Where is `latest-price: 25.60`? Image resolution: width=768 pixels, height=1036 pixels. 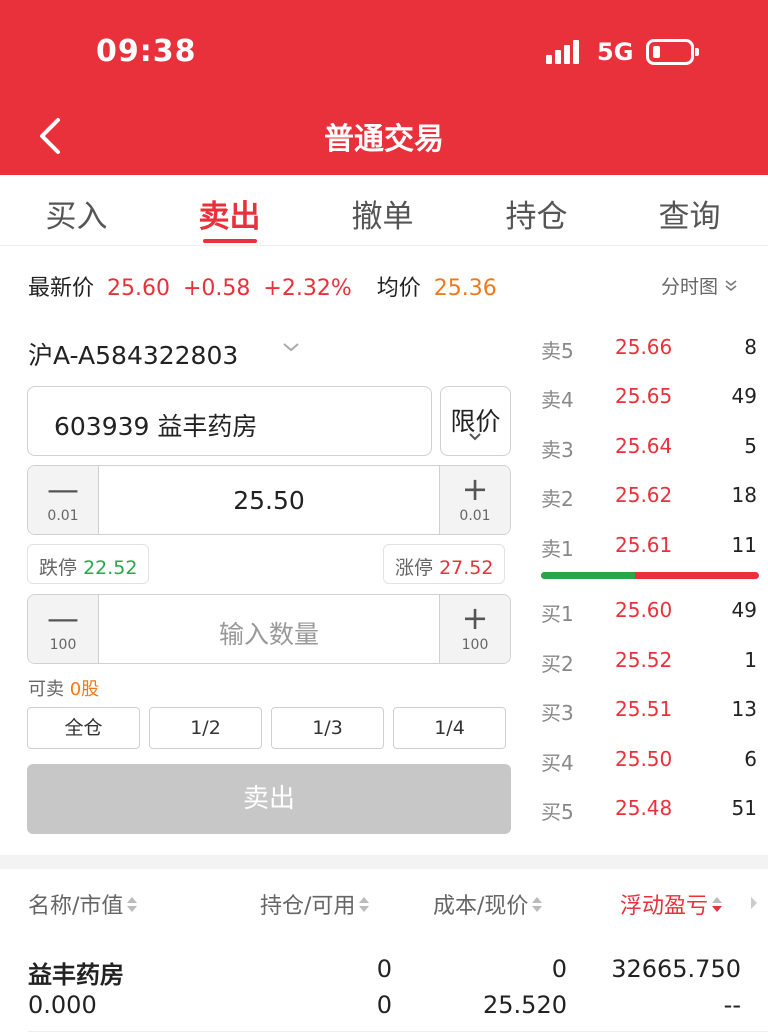
latest-price: 25.60 is located at coordinates (138, 288).